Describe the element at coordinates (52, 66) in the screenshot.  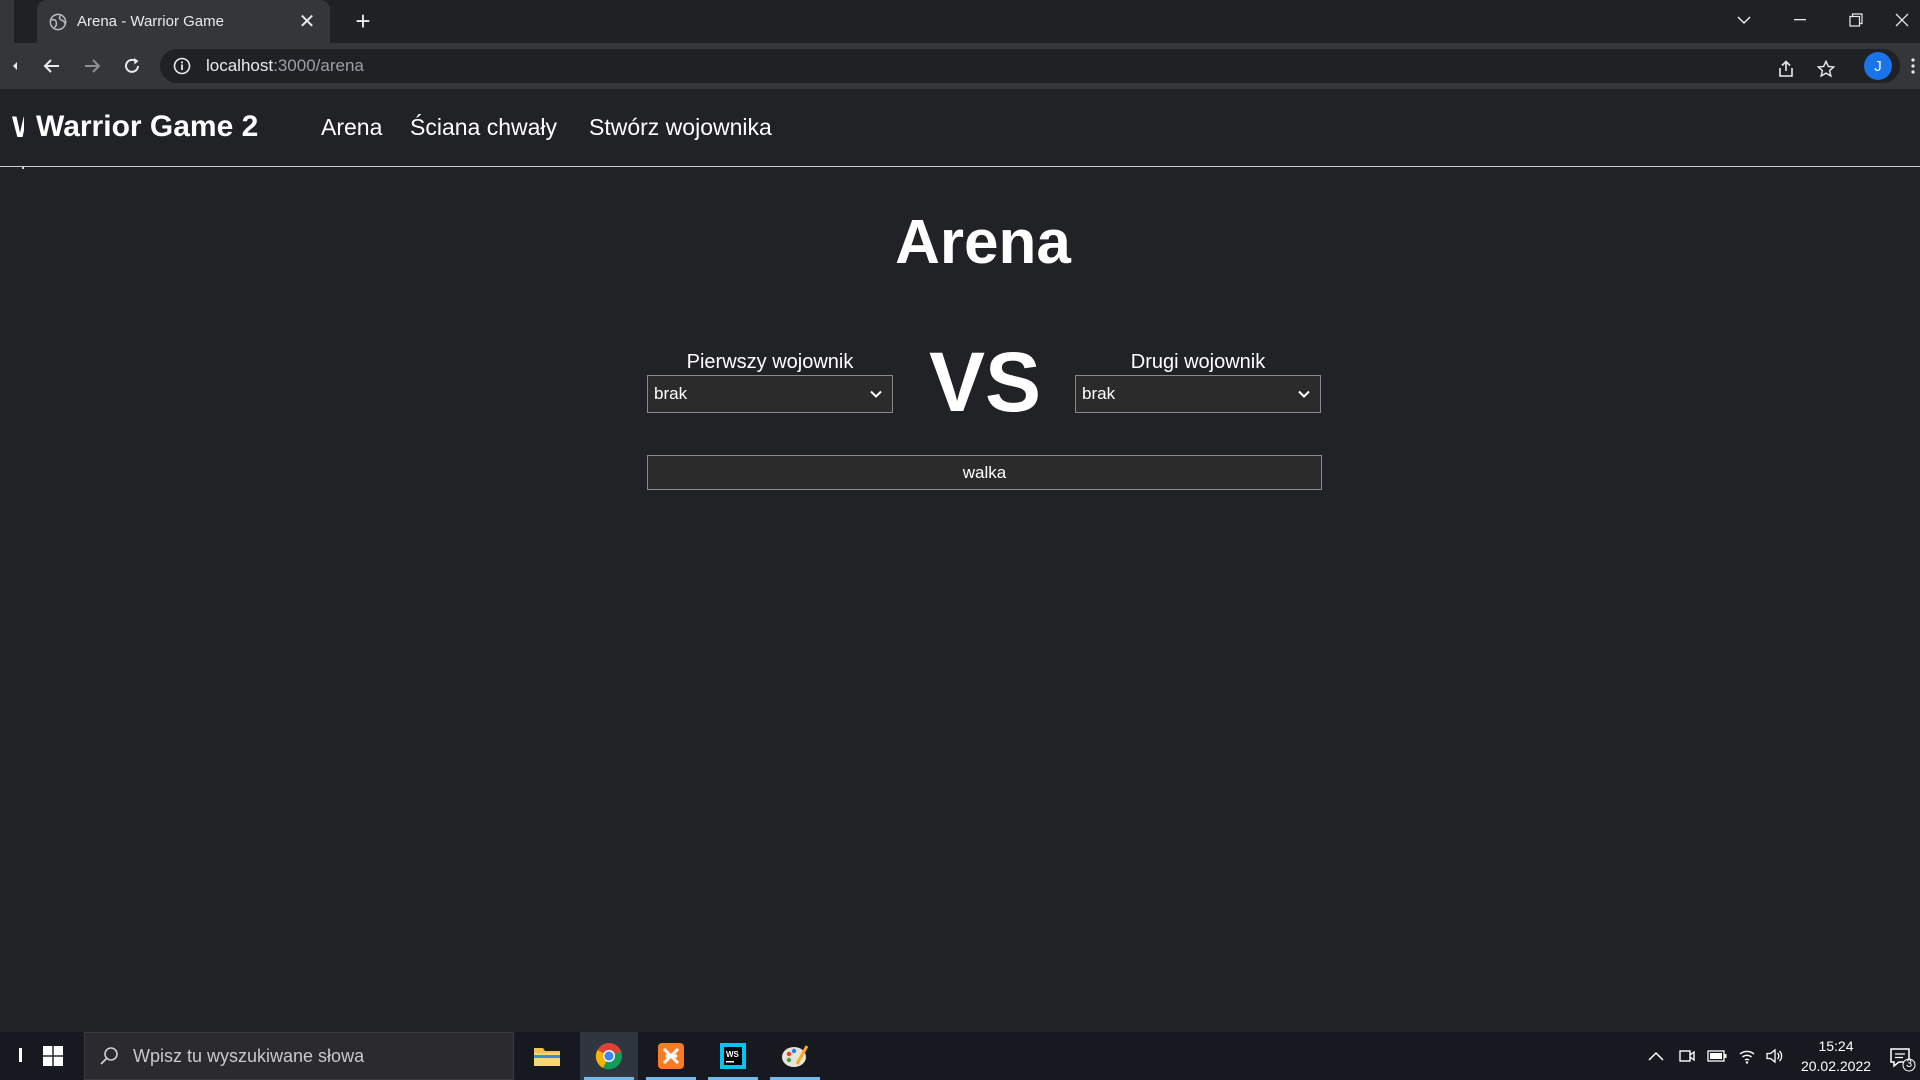
I see `back-button` at that location.